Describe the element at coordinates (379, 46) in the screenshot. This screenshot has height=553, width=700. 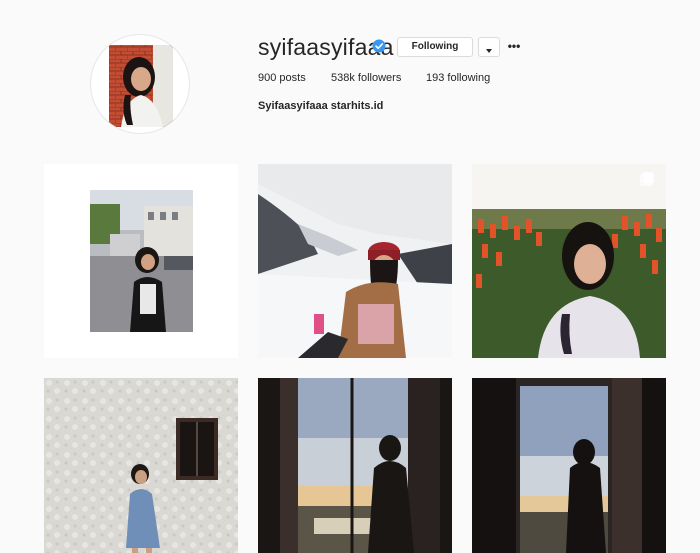
I see `verified-badge-icon` at that location.